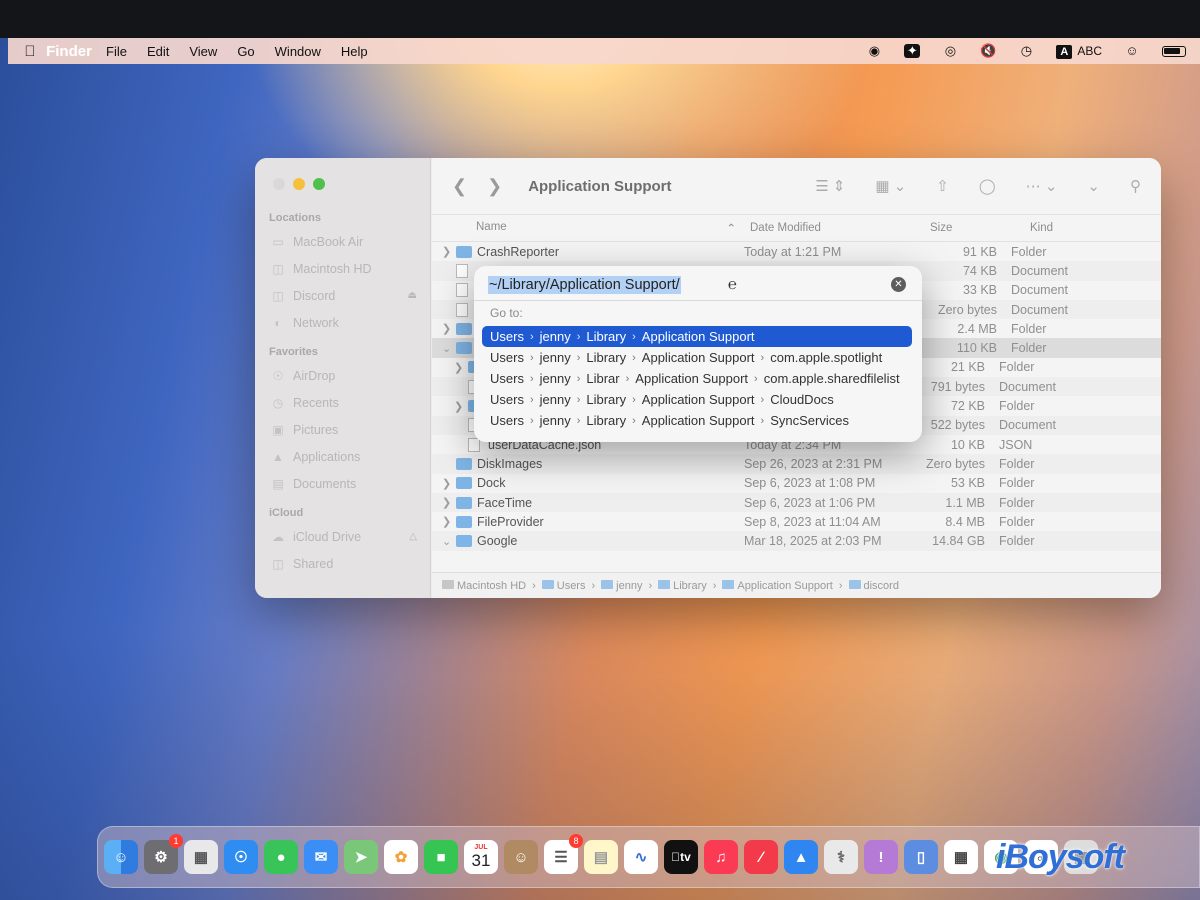 The width and height of the screenshot is (1200, 900). Describe the element at coordinates (796, 483) in the screenshot. I see `table-row: ❯ Dock Sep 6, 2023 at 1:08 PM 53 KB Folder` at that location.